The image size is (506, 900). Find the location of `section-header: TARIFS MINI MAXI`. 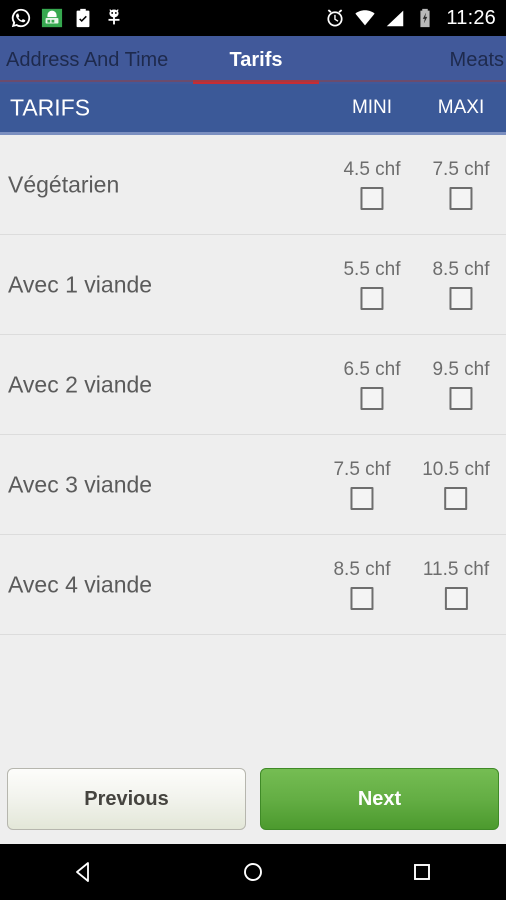

section-header: TARIFS MINI MAXI is located at coordinates (253, 108).